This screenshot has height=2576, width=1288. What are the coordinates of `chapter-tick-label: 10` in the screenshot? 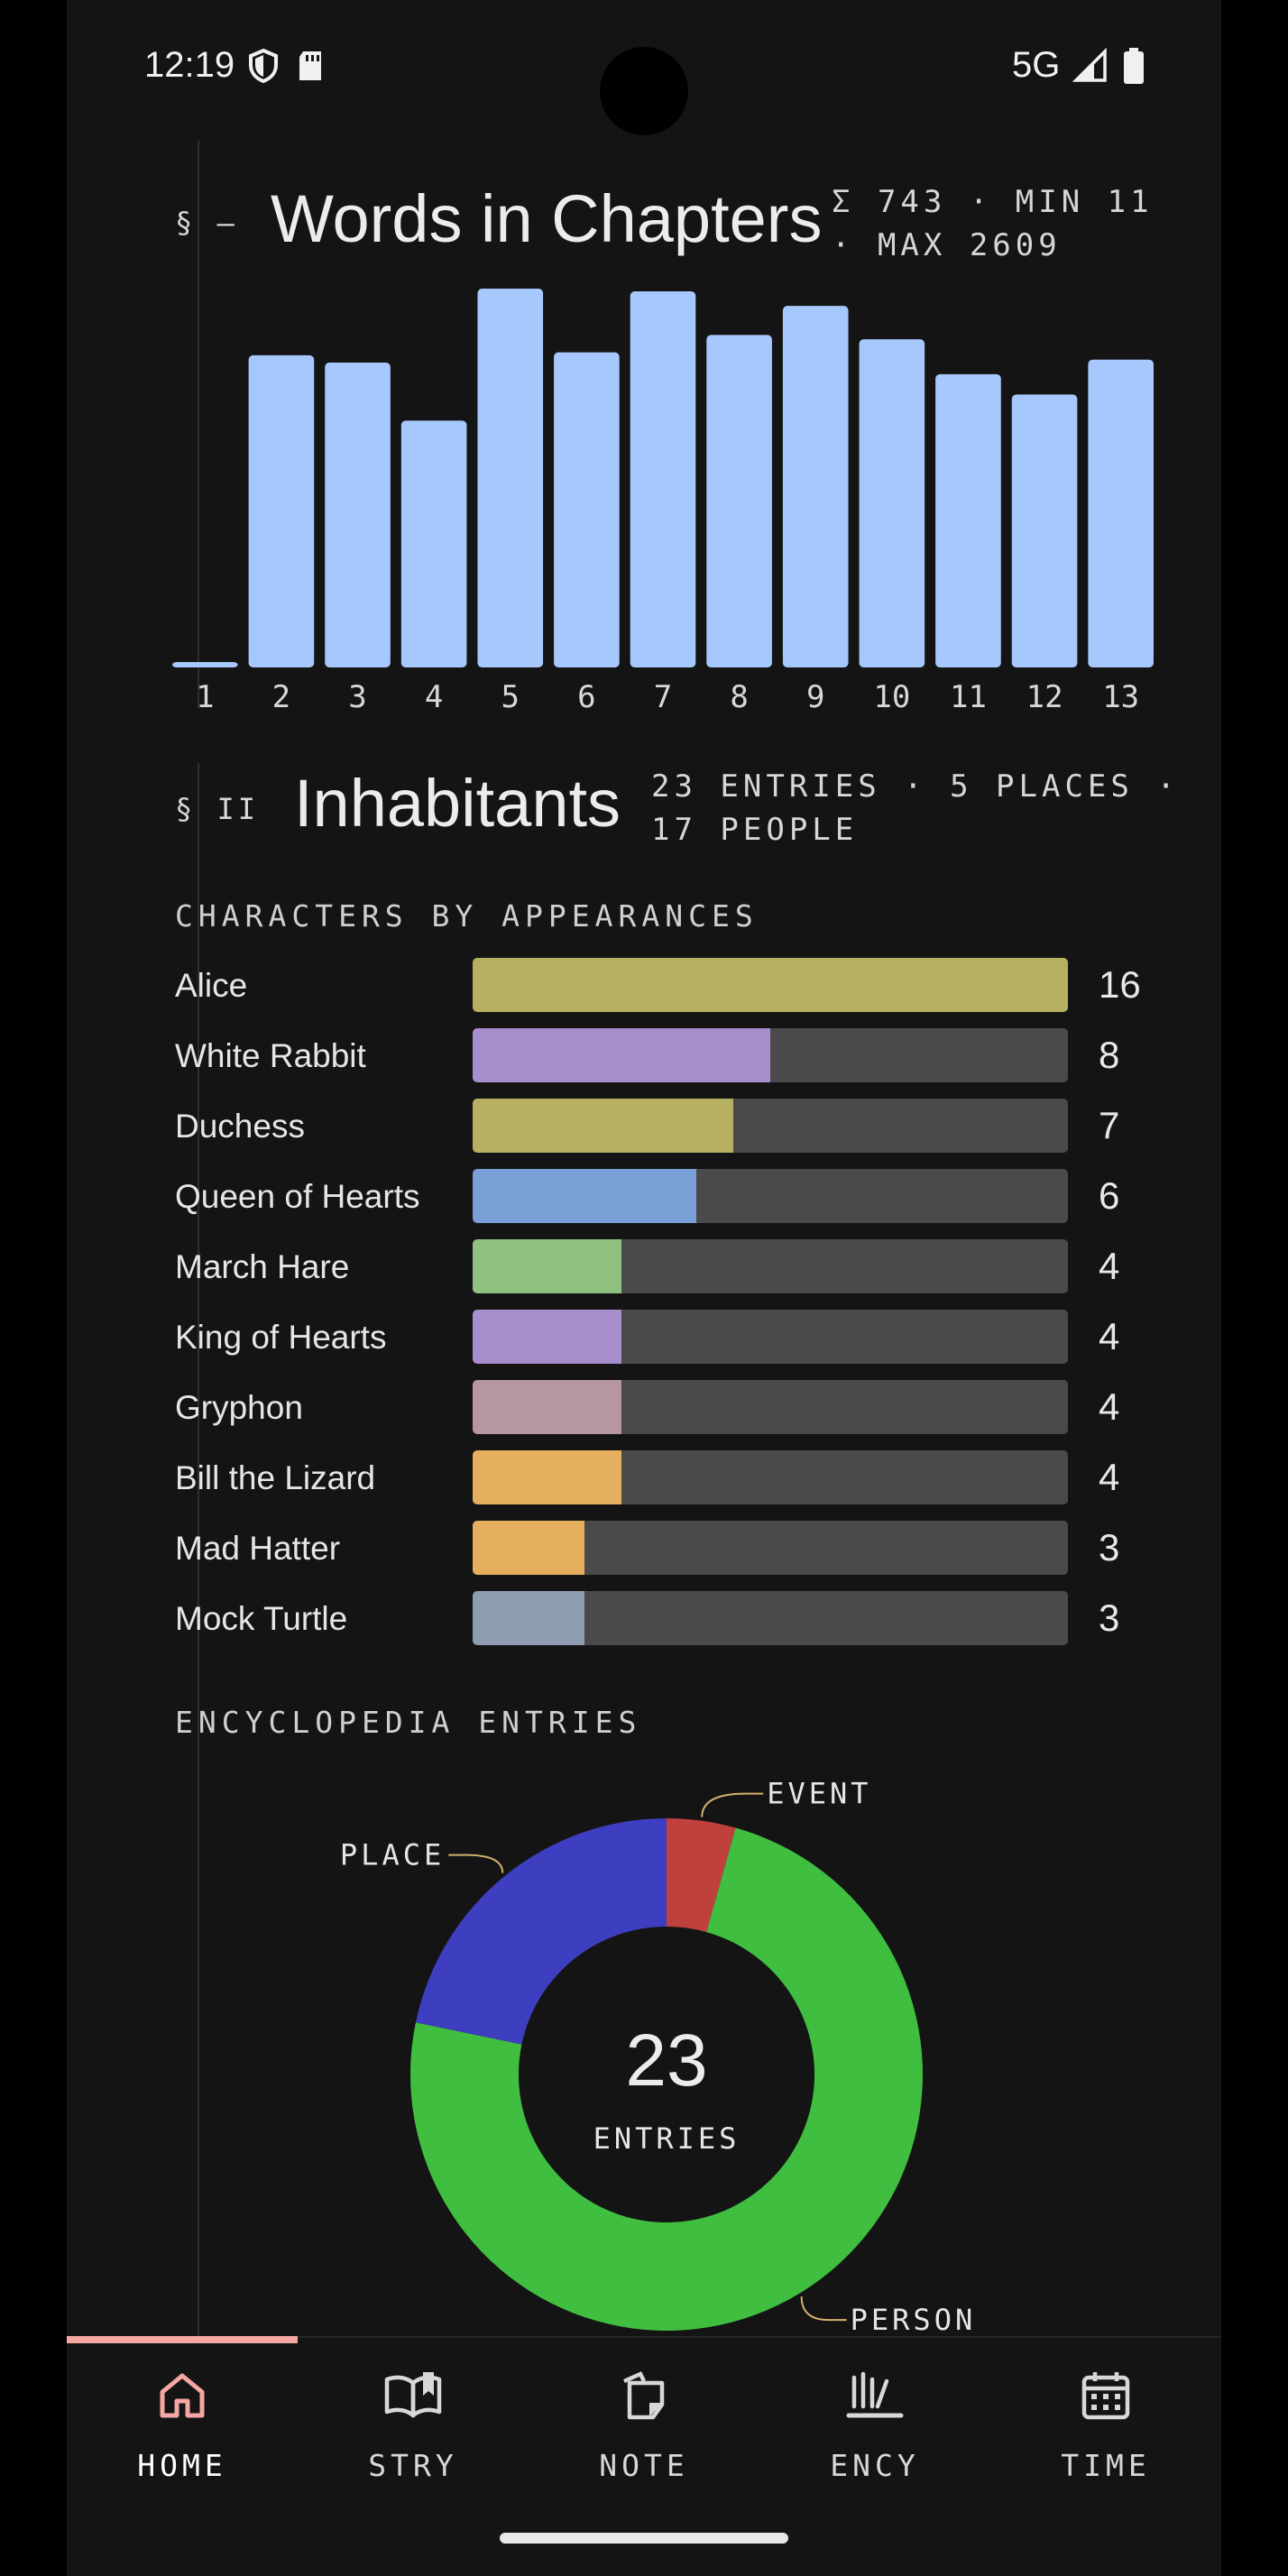 It's located at (891, 696).